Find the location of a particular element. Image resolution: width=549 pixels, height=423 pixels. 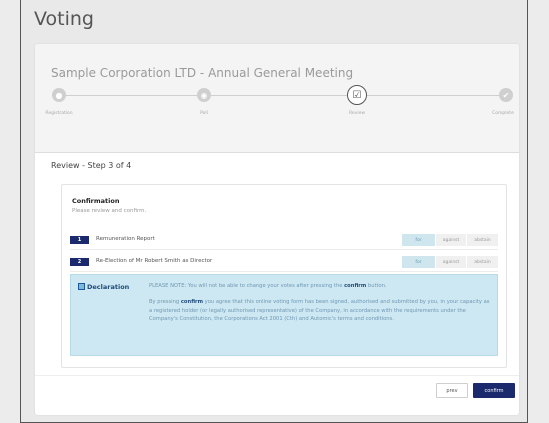

step-poll-icon: ◉ is located at coordinates (204, 95).